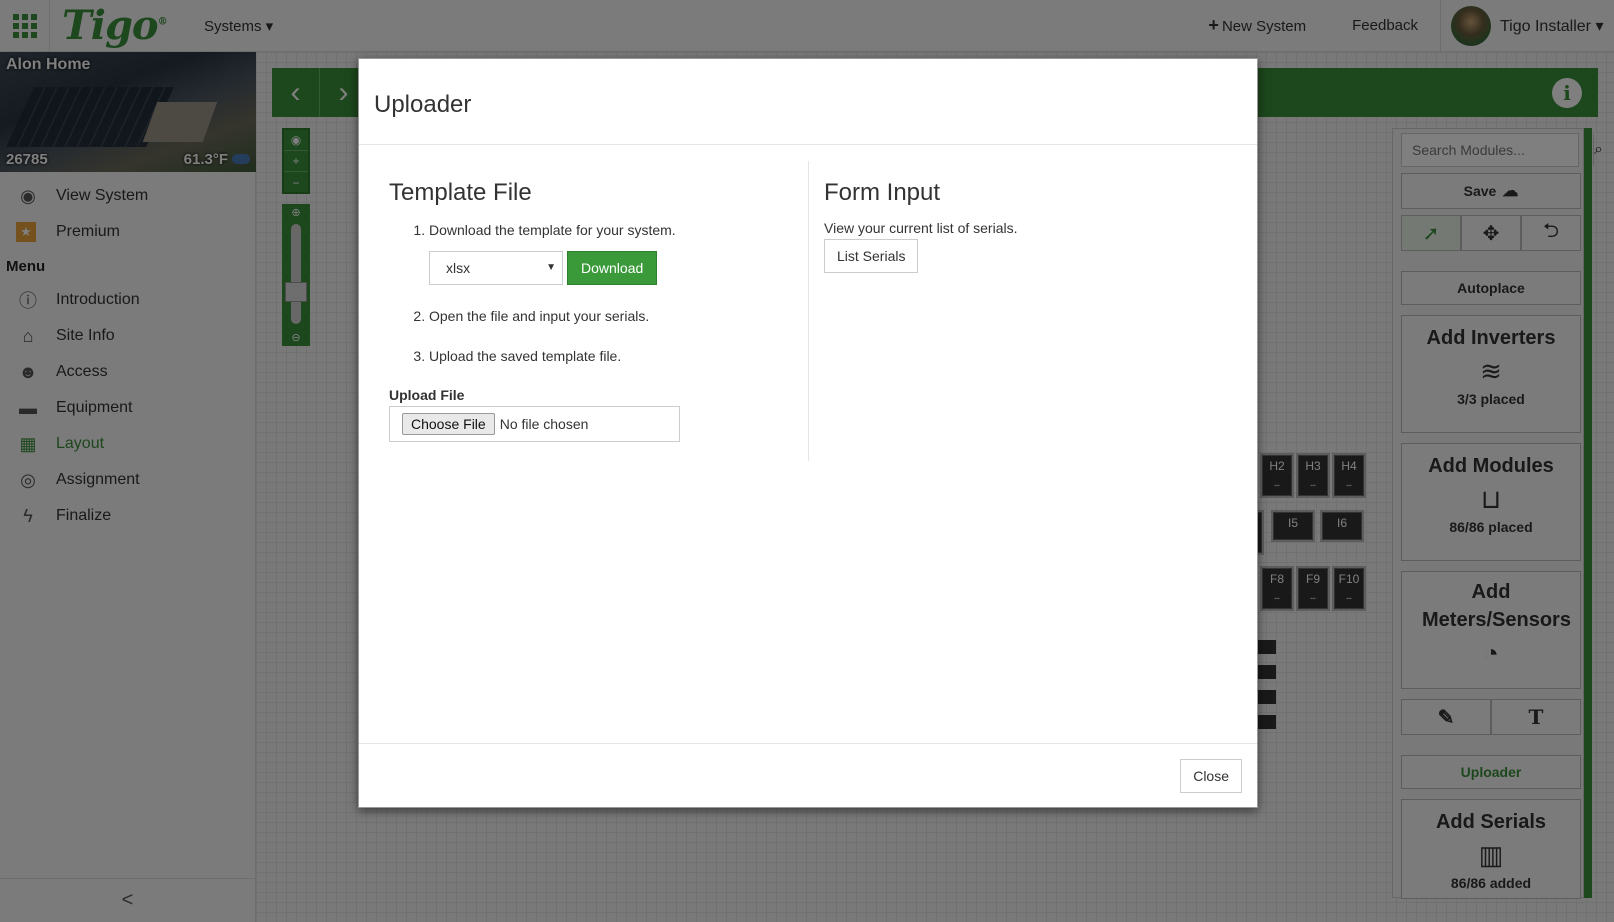 The height and width of the screenshot is (922, 1614). What do you see at coordinates (544, 424) in the screenshot?
I see `file-status: No file chosen` at bounding box center [544, 424].